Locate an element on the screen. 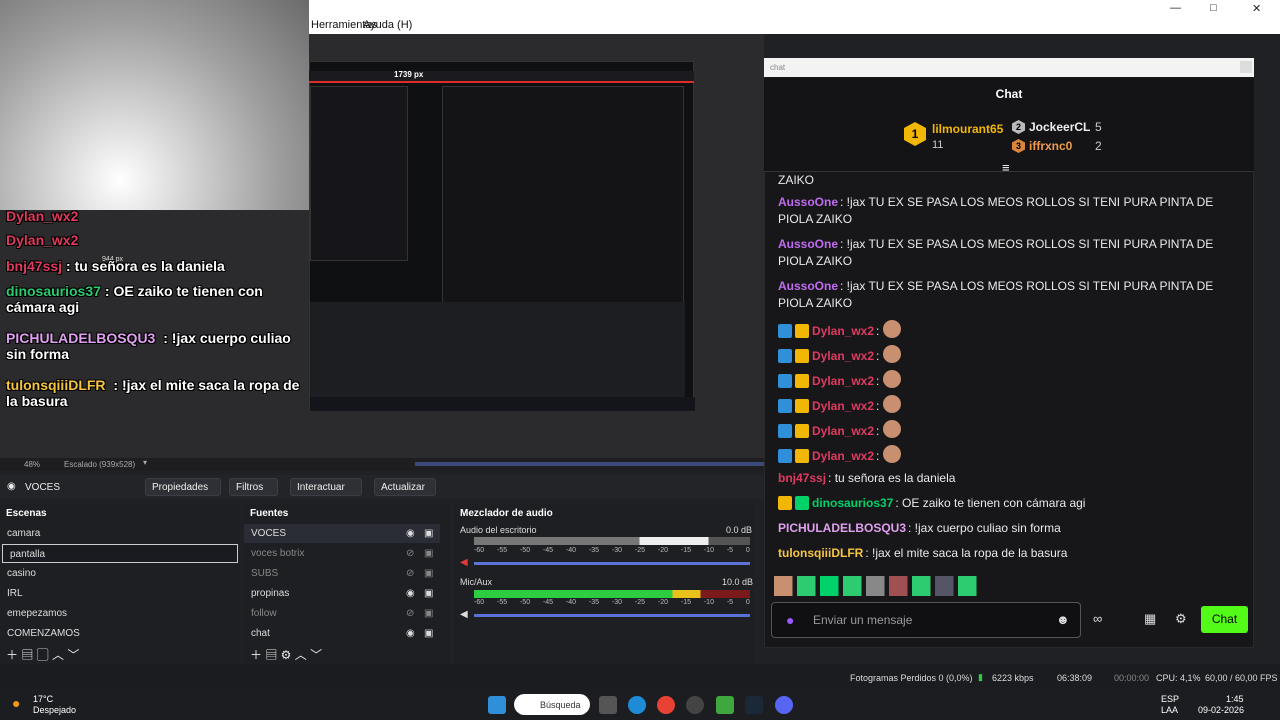  scene-item: COMENZAMOS is located at coordinates (120, 633).